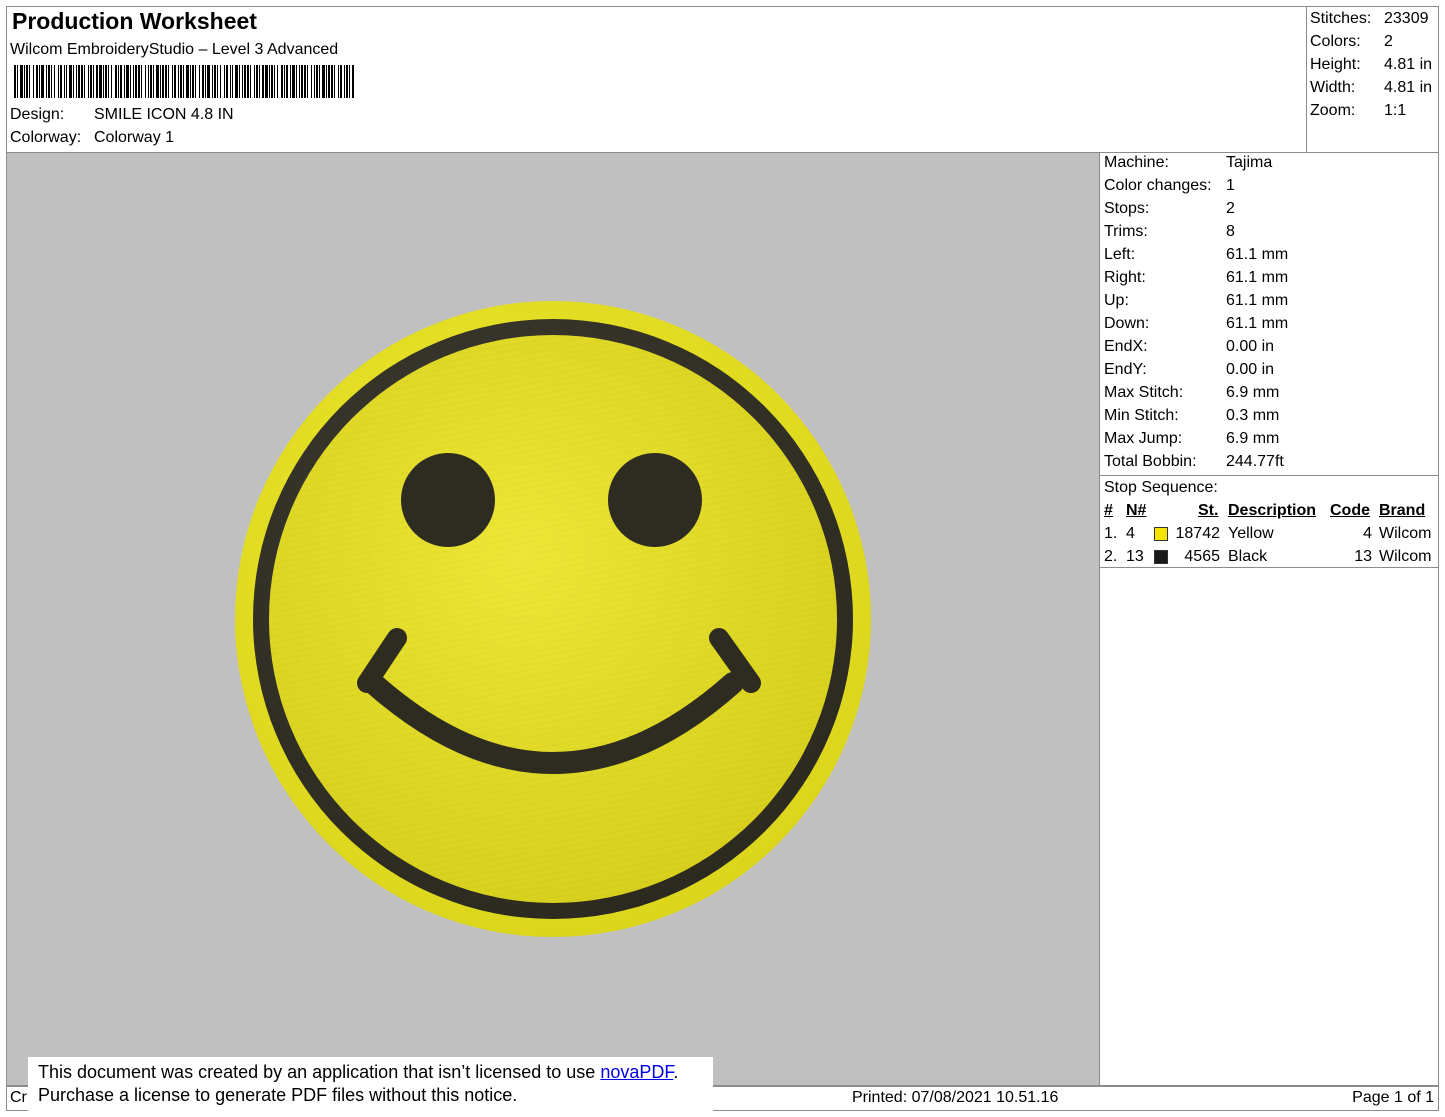 The height and width of the screenshot is (1117, 1445). Describe the element at coordinates (1150, 461) in the screenshot. I see `info-label: Total Bobbin:` at that location.